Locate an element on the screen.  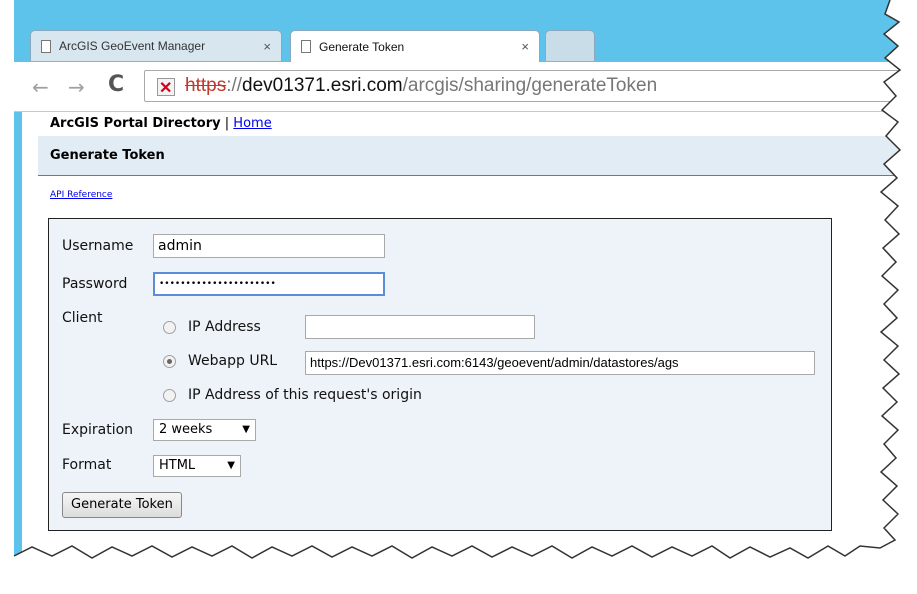
page-title: Generate Token is located at coordinates (477, 156).